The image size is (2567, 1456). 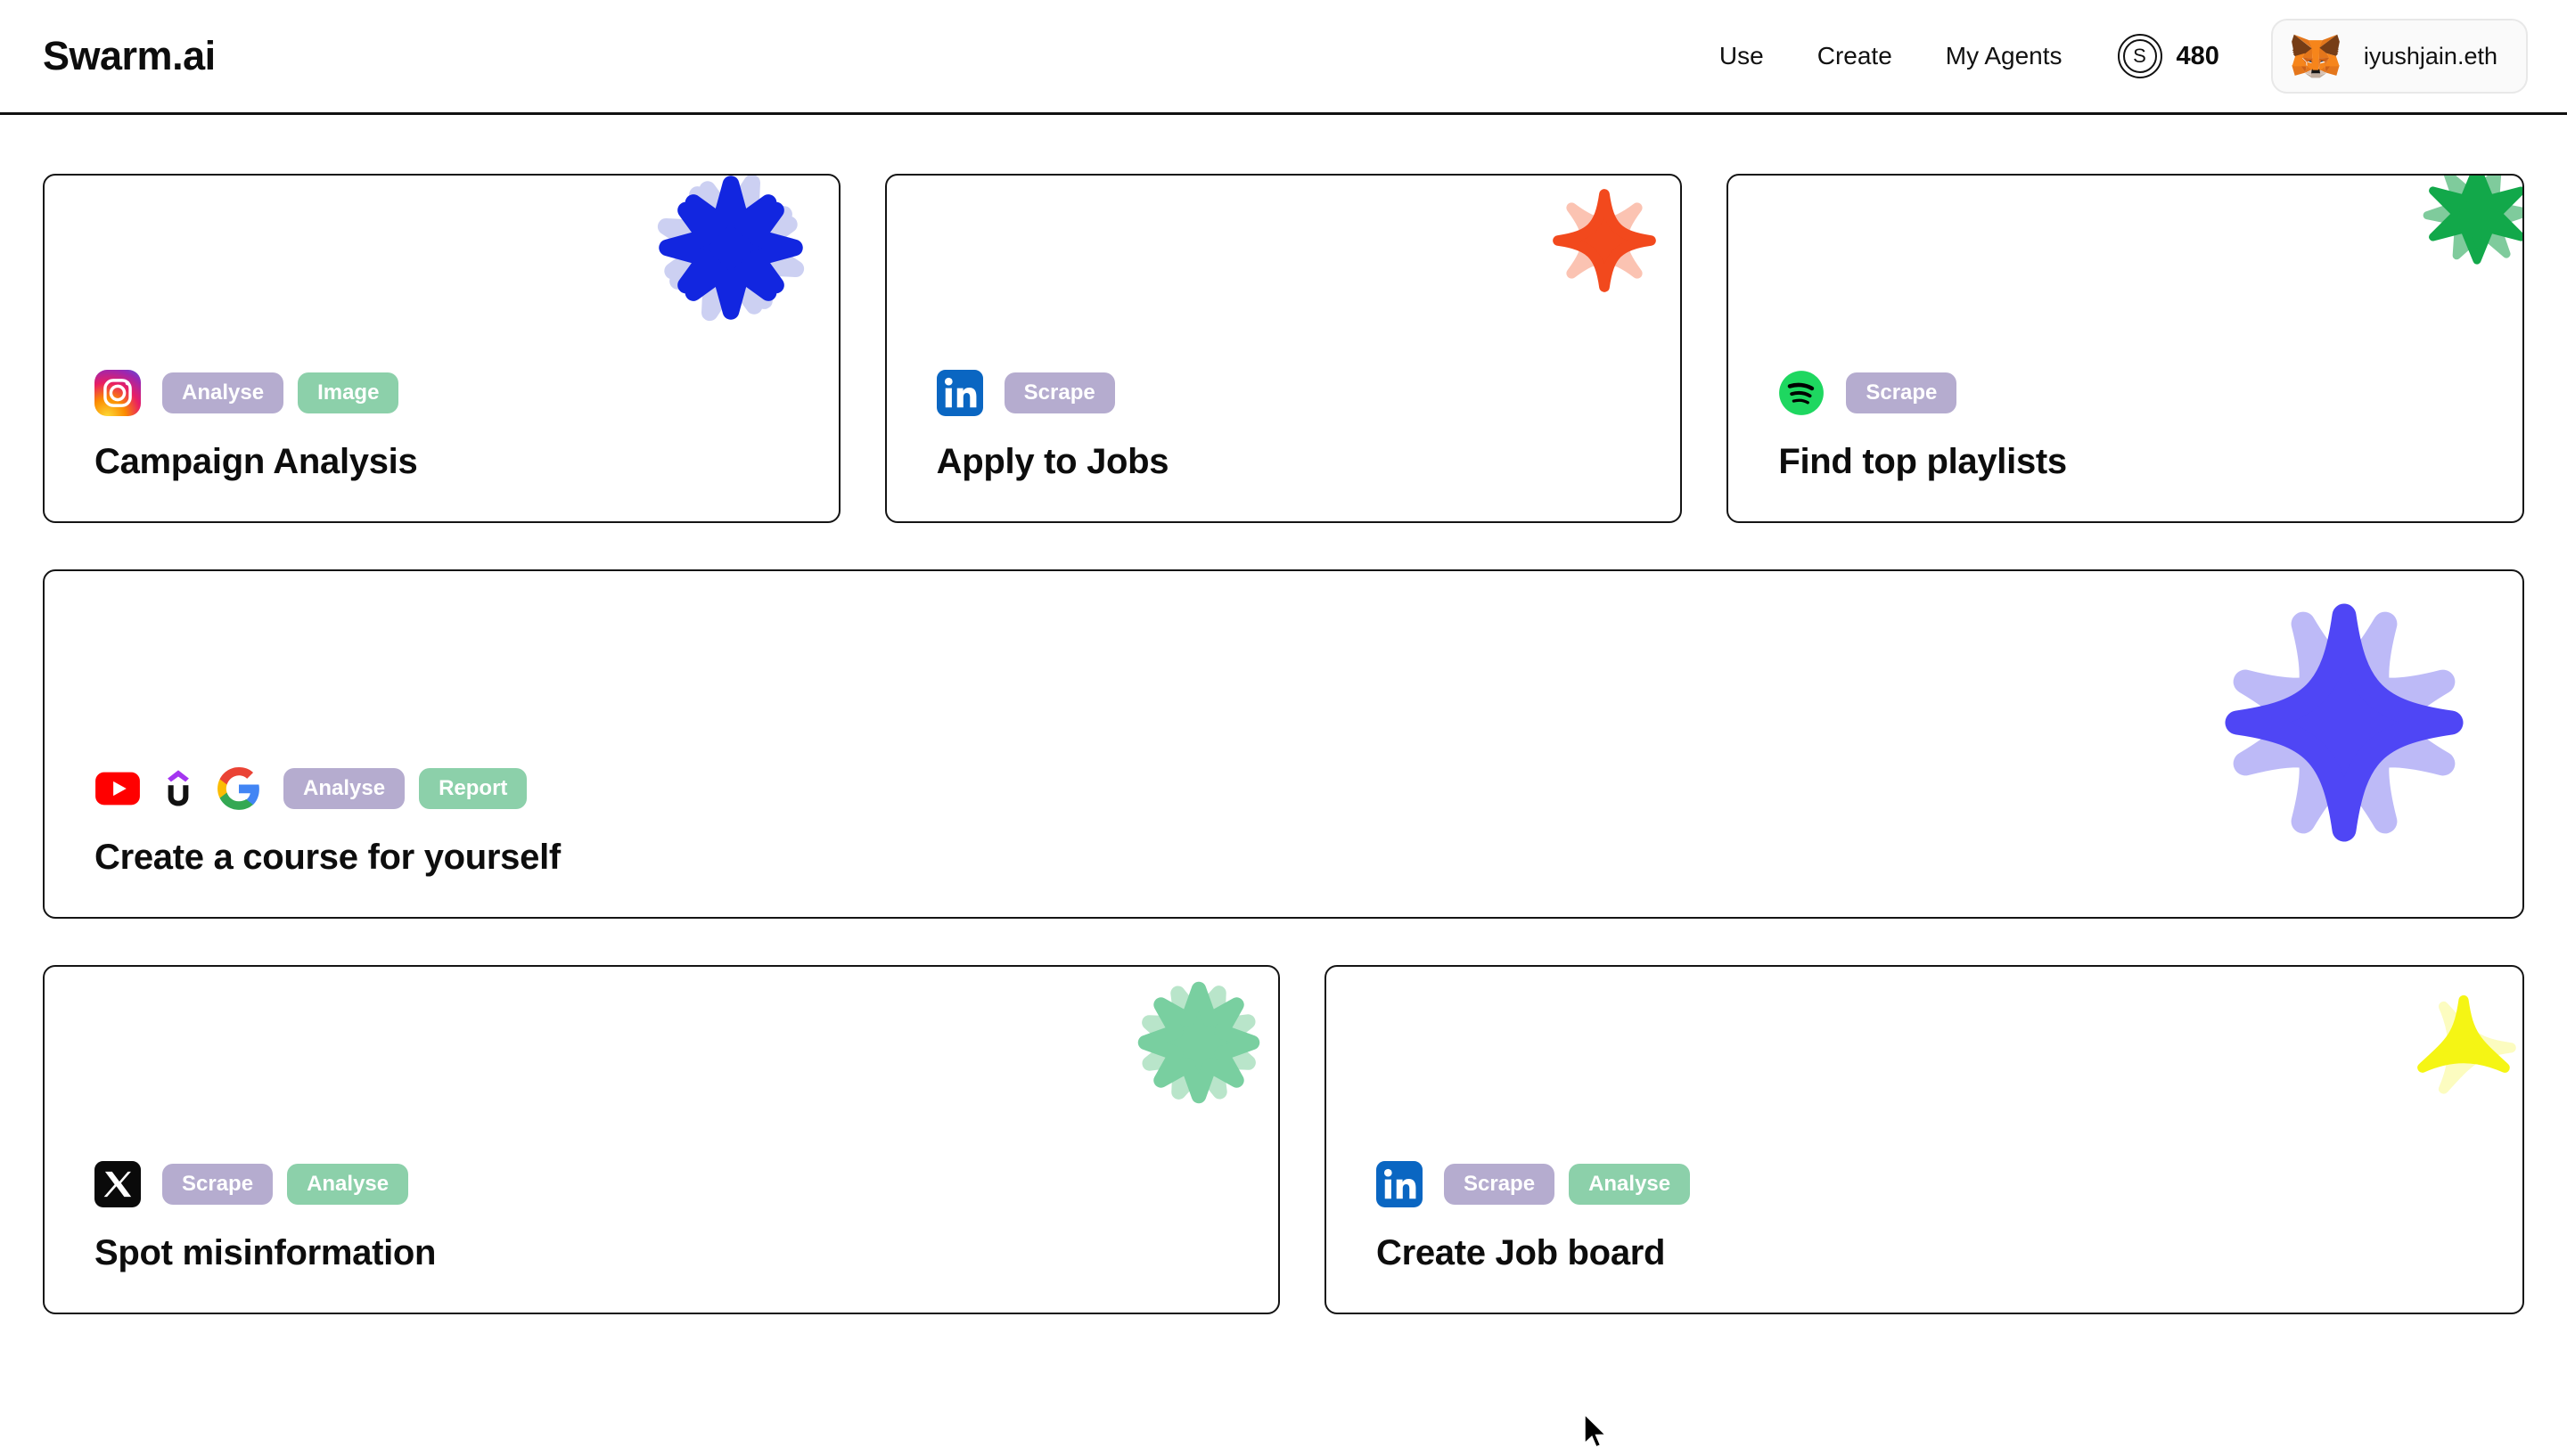 What do you see at coordinates (442, 348) in the screenshot?
I see `agent-card-campaign-analysis: Analyse Image Campaign Analysis` at bounding box center [442, 348].